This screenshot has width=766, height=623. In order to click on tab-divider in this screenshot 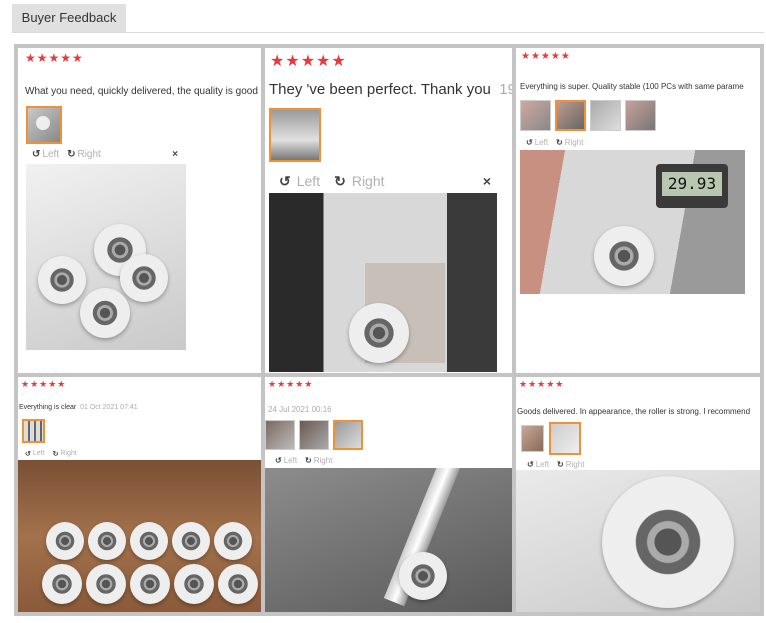, I will do `click(388, 32)`.